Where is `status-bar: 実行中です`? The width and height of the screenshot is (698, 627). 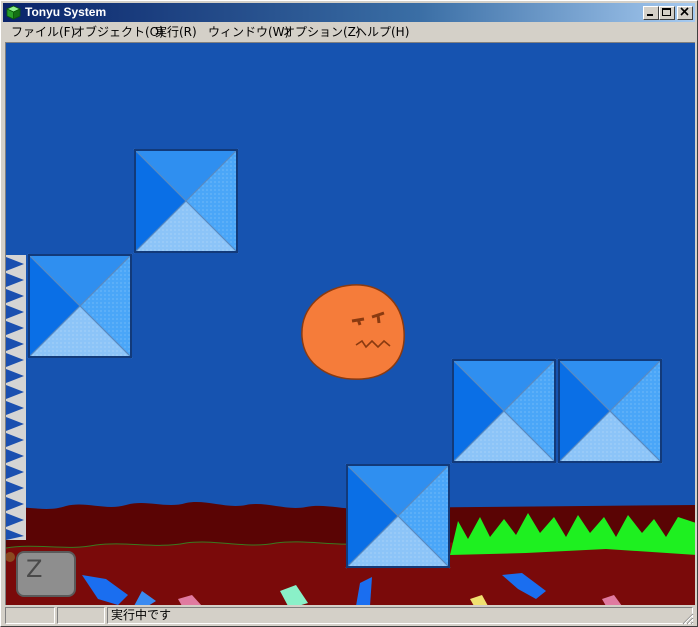
status-bar: 実行中です is located at coordinates (349, 616).